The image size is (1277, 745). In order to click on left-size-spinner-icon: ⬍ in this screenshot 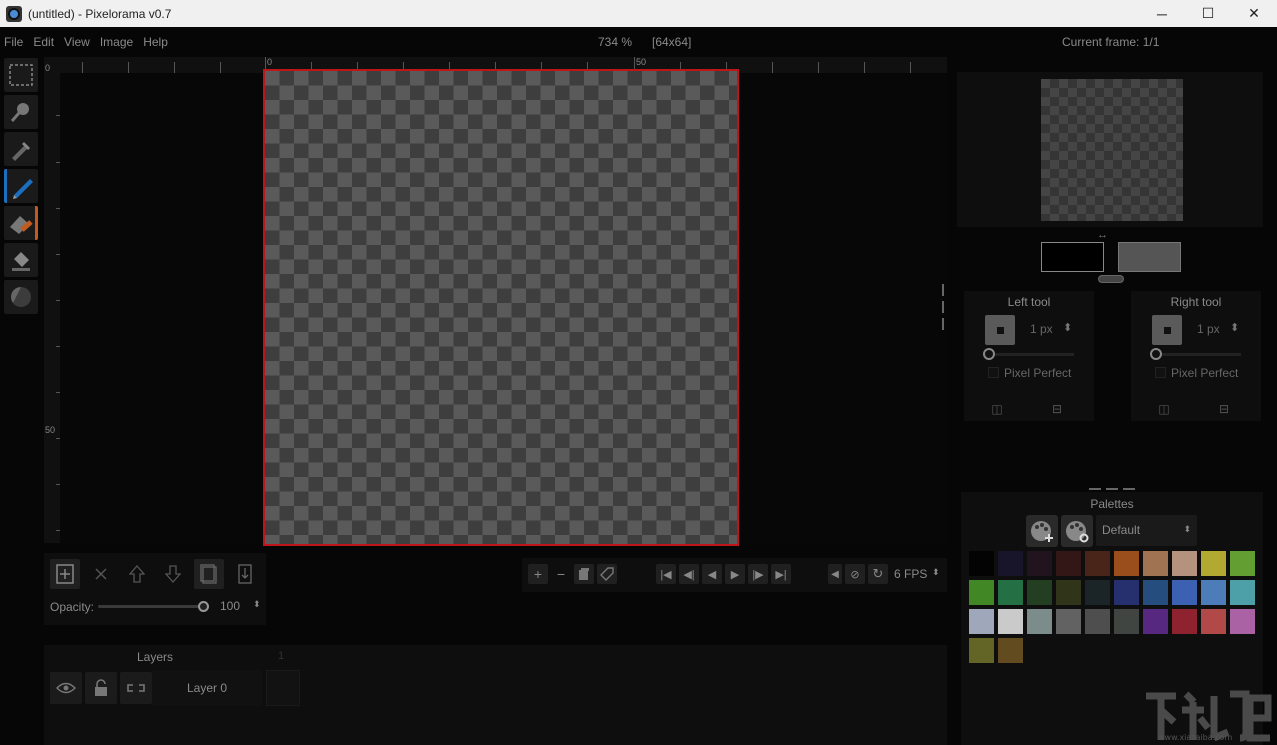, I will do `click(1067, 327)`.